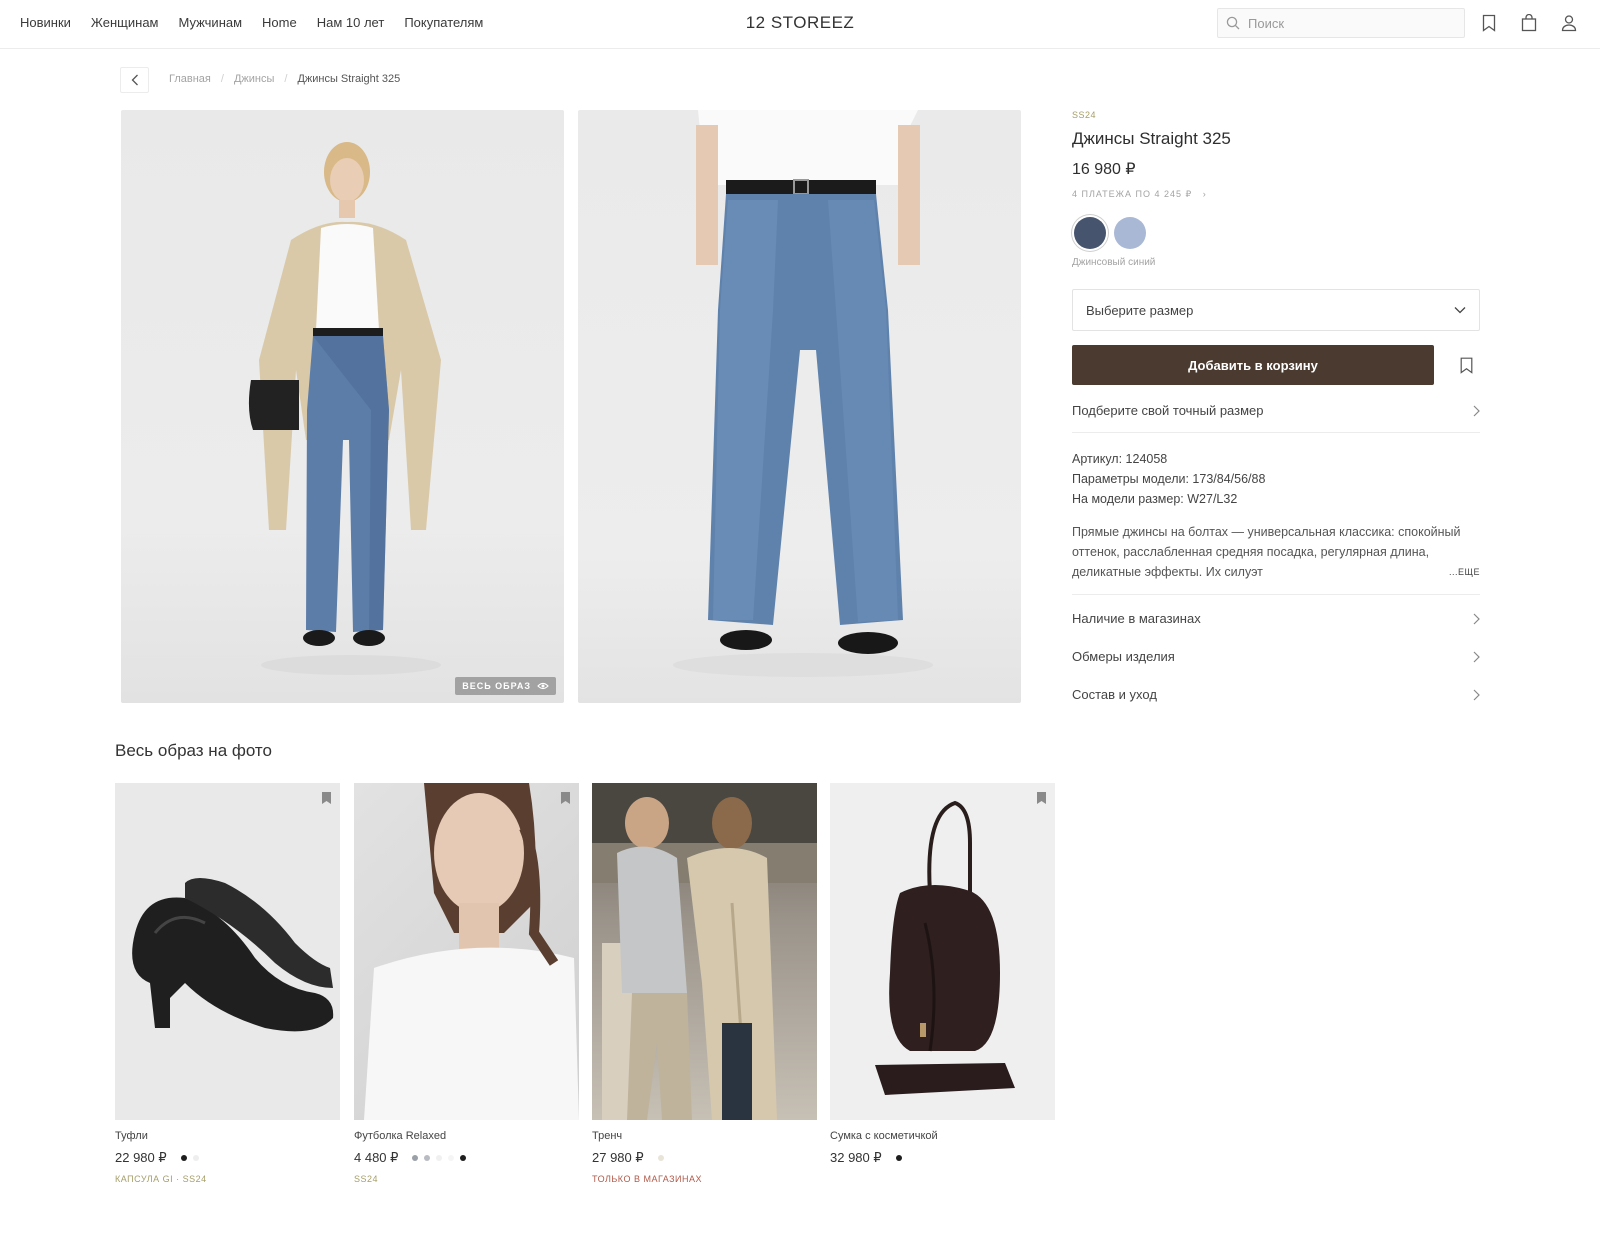 The image size is (1600, 1259). Describe the element at coordinates (131, 1136) in the screenshot. I see `look-card-name: Туфли` at that location.